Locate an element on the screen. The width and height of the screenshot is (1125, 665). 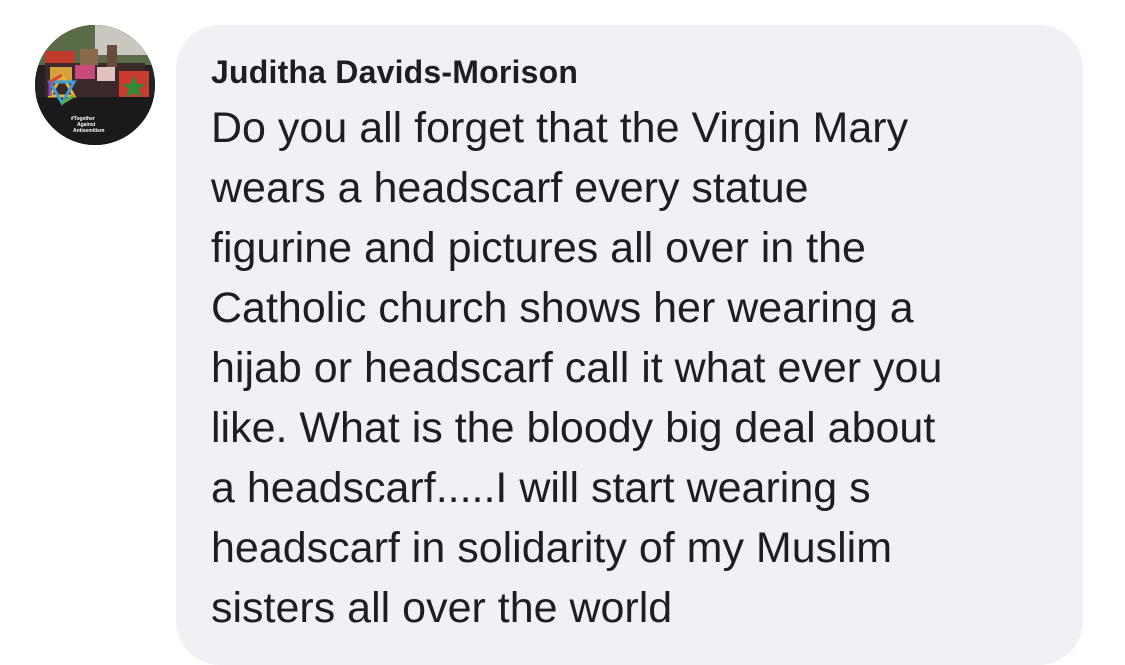
avatar-photo: #Together Against Antisemitism is located at coordinates (95, 85).